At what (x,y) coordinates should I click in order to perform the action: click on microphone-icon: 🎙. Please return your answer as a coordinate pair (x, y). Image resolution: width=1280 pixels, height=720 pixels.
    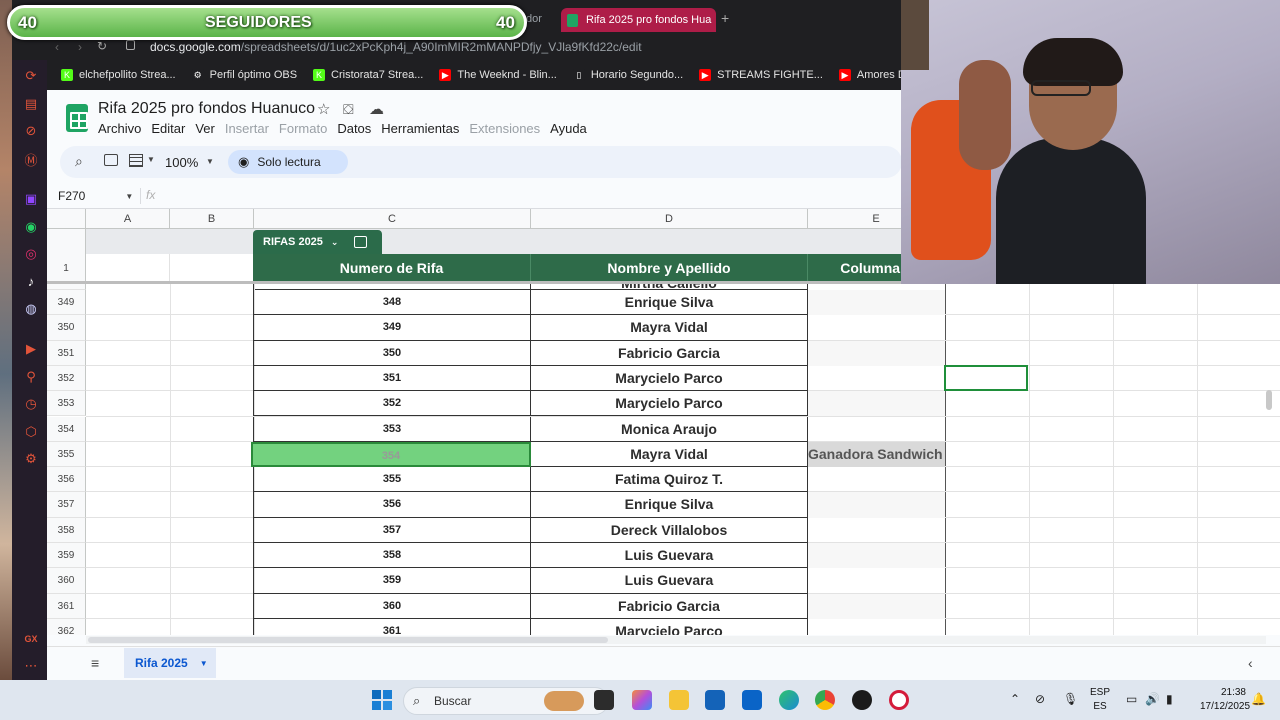
    Looking at the image, I should click on (1070, 699).